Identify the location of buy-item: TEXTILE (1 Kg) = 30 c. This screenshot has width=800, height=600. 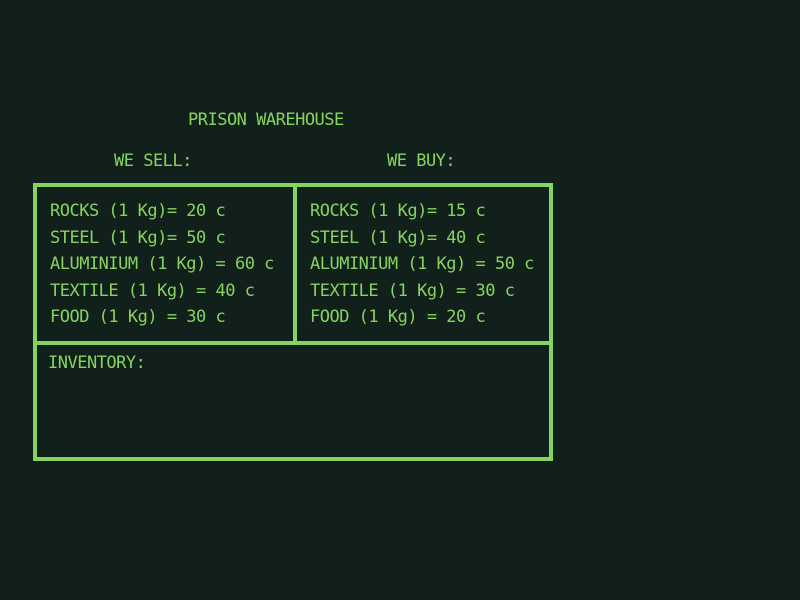
(412, 290).